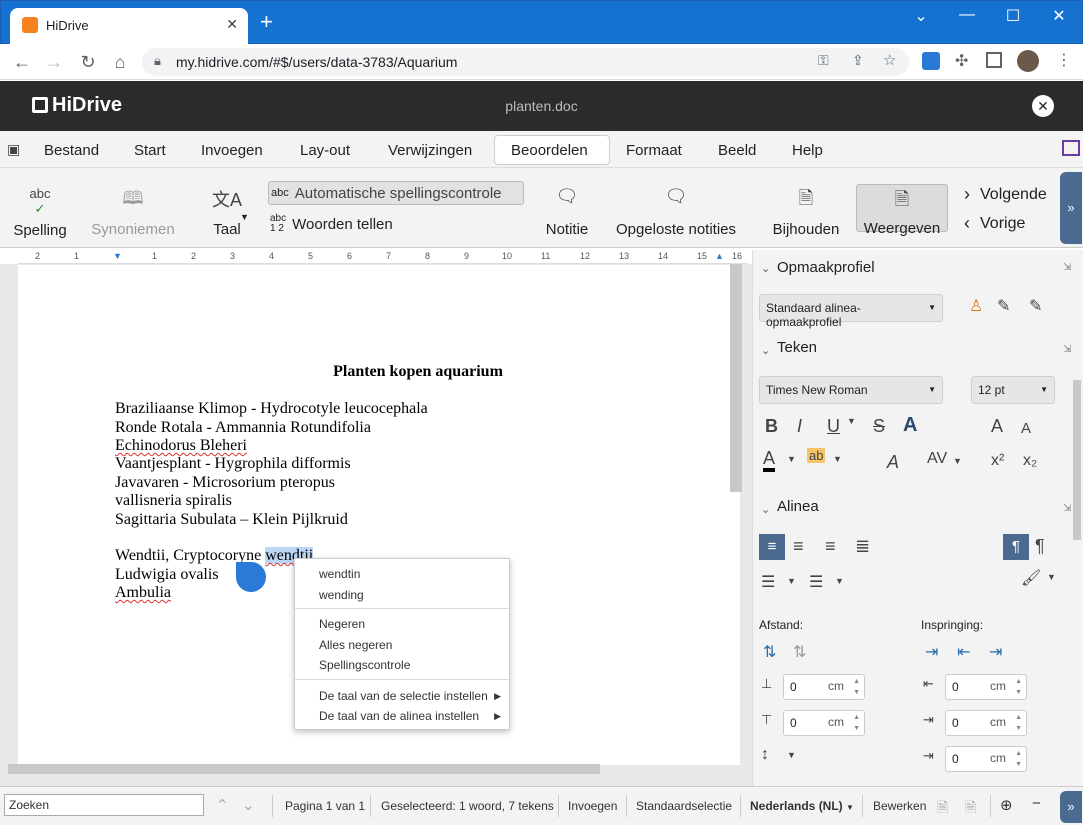 The width and height of the screenshot is (1083, 825). What do you see at coordinates (399, 716) in the screenshot?
I see `set-paragraph-language-item: De taal van de alinea instellen` at bounding box center [399, 716].